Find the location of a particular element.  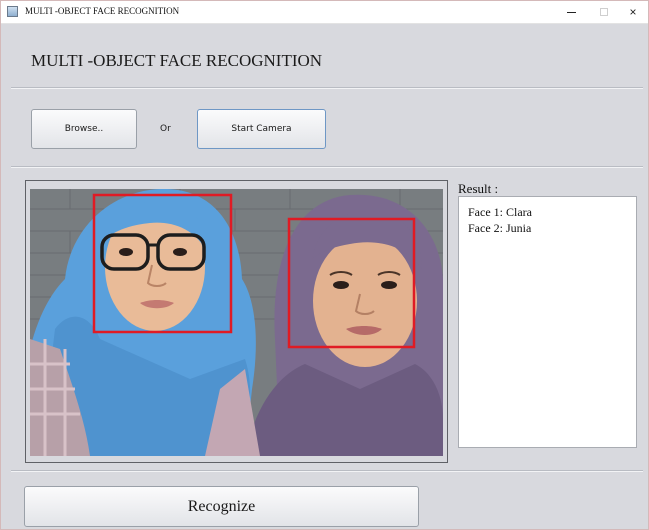

recognize-button: Recognize is located at coordinates (221, 506).